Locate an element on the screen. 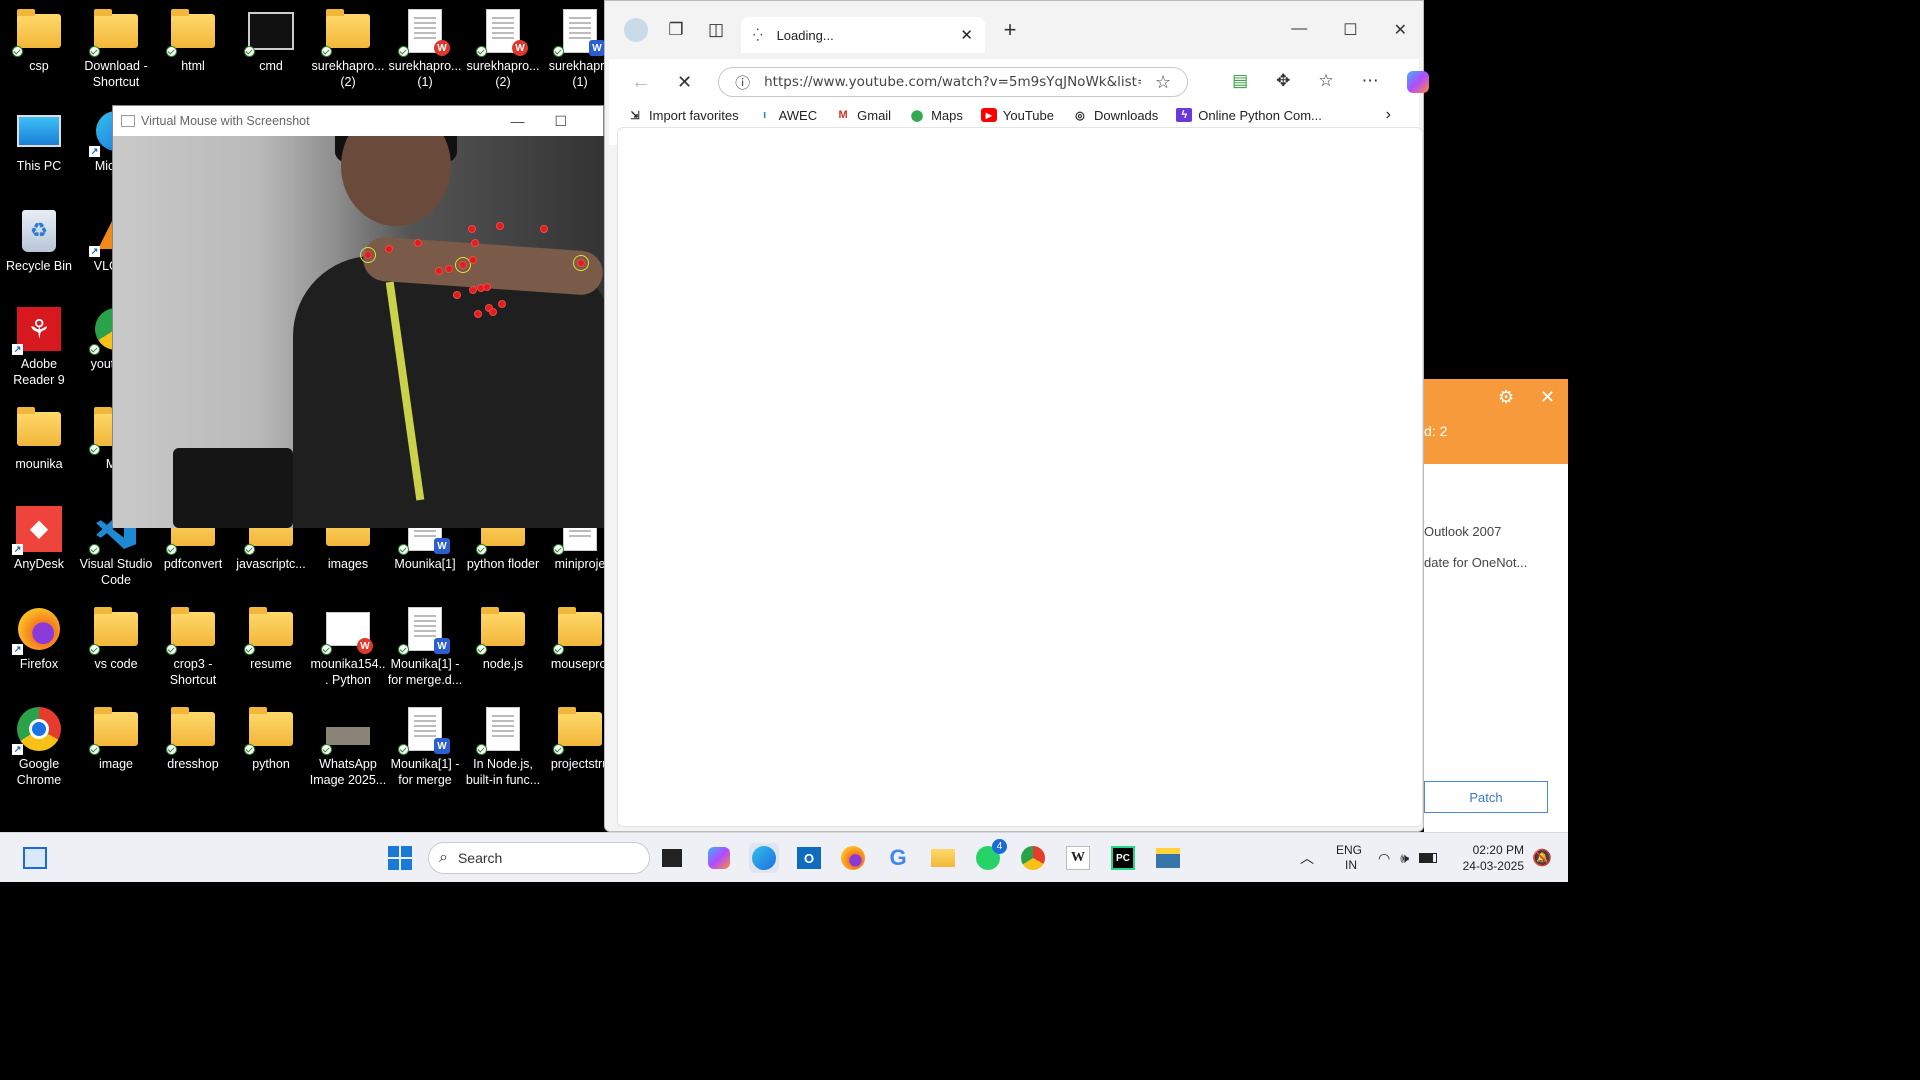 The image size is (1920, 1080). tab-close-icon: ✕ is located at coordinates (966, 35).